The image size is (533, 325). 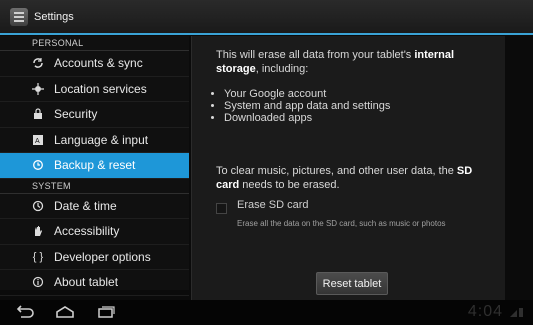 What do you see at coordinates (38, 88) in the screenshot?
I see `location-icon` at bounding box center [38, 88].